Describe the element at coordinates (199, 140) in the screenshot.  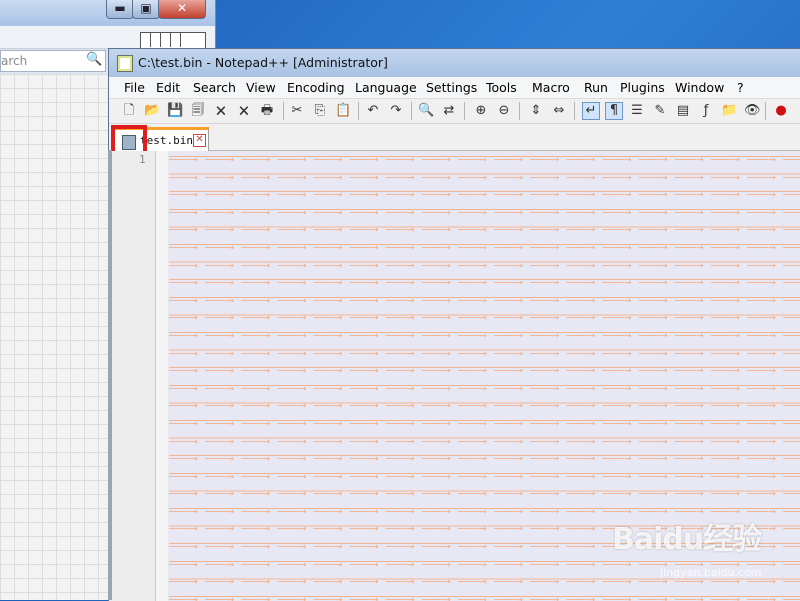
I see `tab-close-icon: ✕` at that location.